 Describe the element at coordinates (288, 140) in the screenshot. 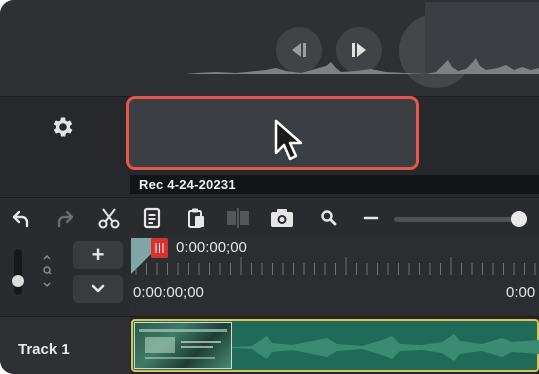

I see `mouse-cursor-icon` at that location.